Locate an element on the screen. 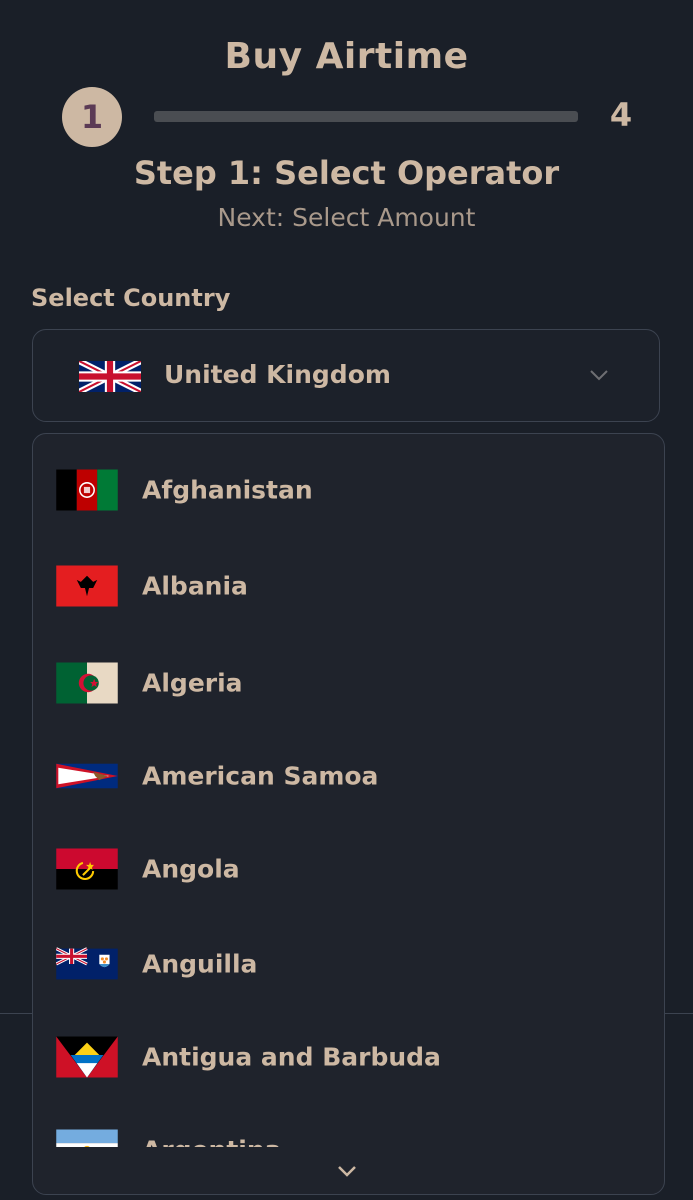  country-option-label: Afghanistan is located at coordinates (227, 490).